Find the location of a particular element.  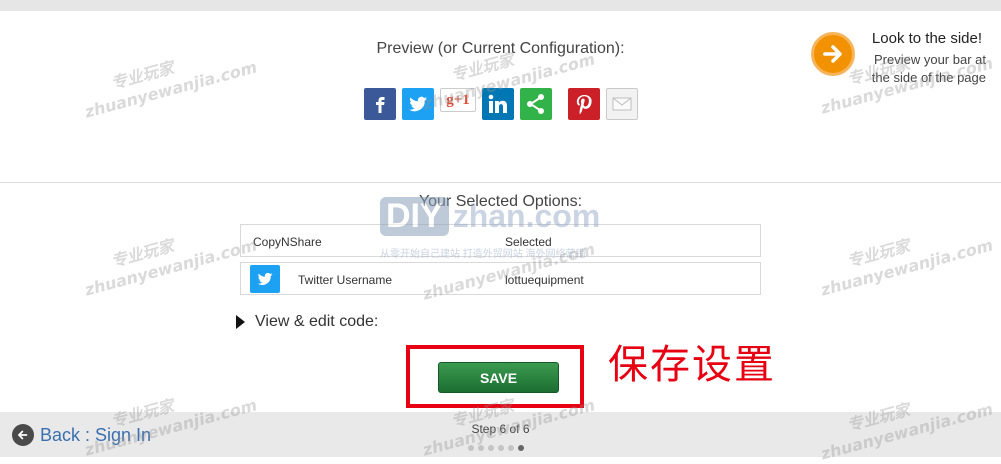

step-dots is located at coordinates (496, 448).